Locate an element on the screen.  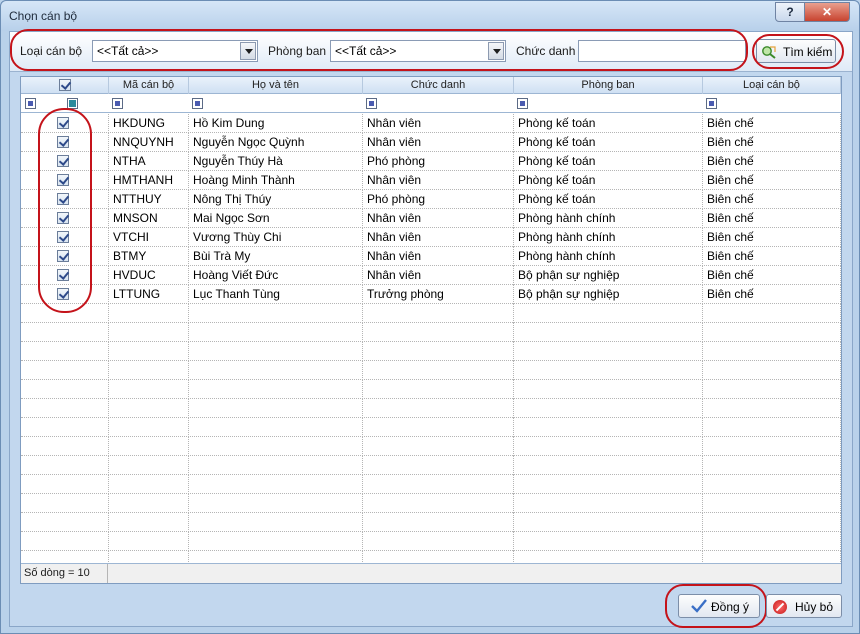
filter-checkbox-column-icon is located at coordinates (72, 103).